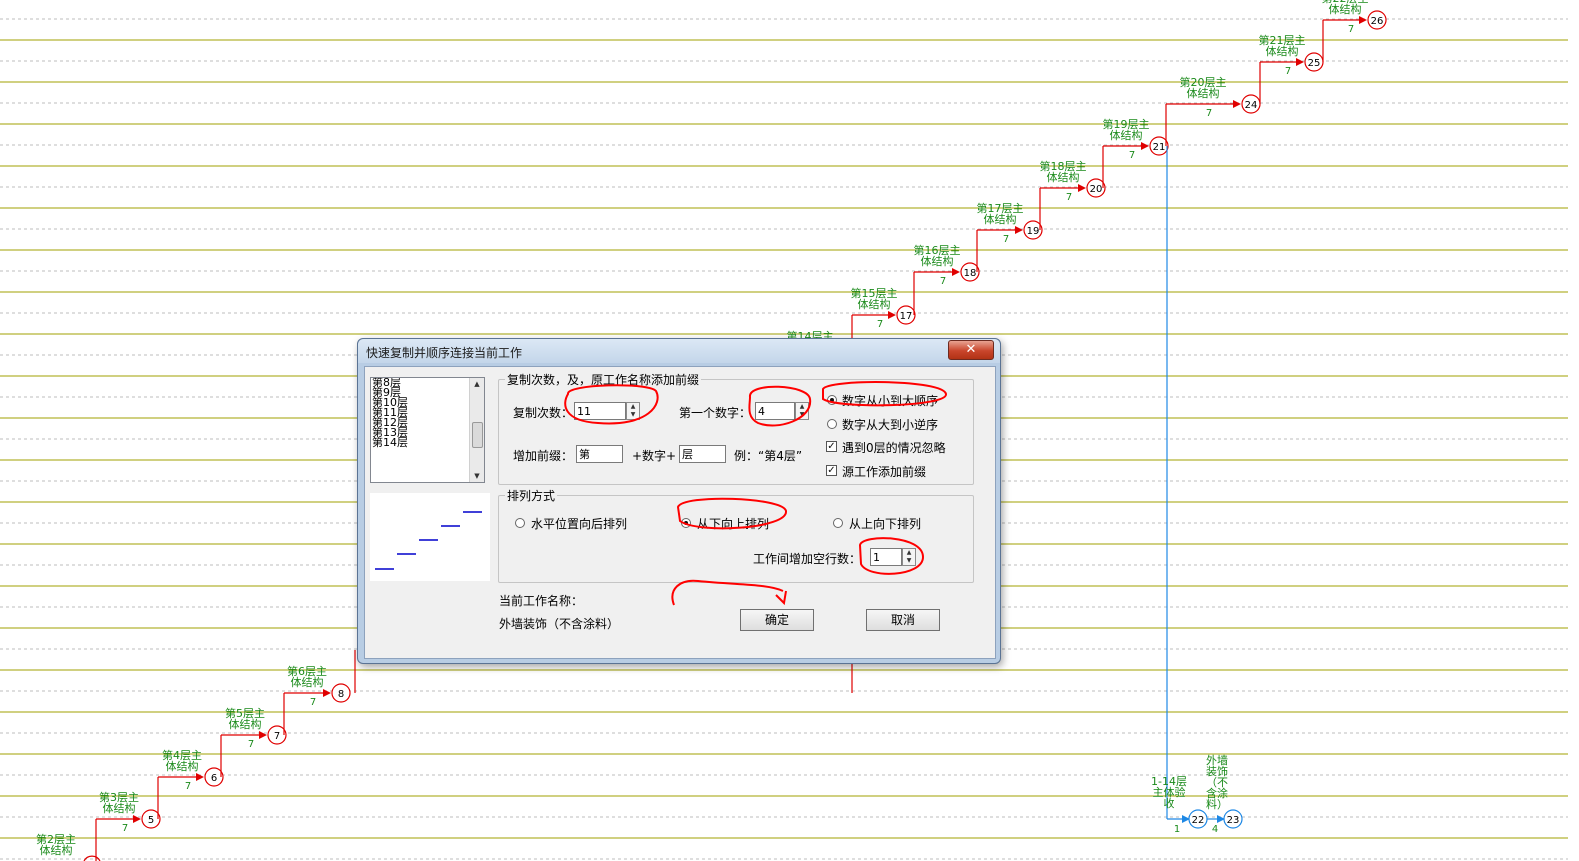 Image resolution: width=1579 pixels, height=861 pixels. Describe the element at coordinates (909, 557) in the screenshot. I see `blank-rows-spinner: ▲ ▼` at that location.